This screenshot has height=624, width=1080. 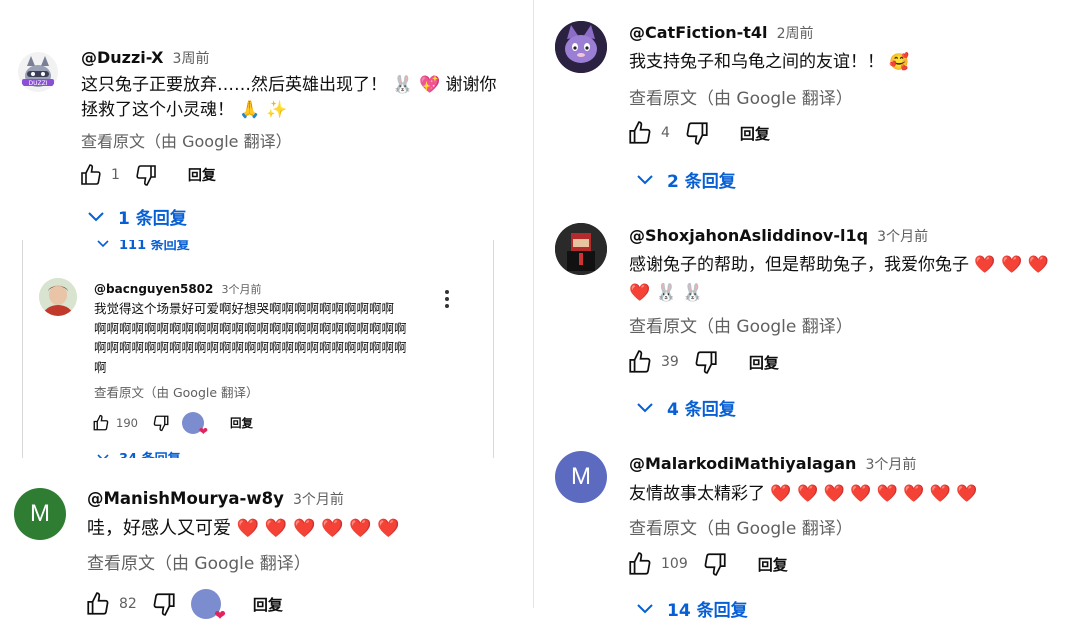 What do you see at coordinates (533, 304) in the screenshot?
I see `column-divider` at bounding box center [533, 304].